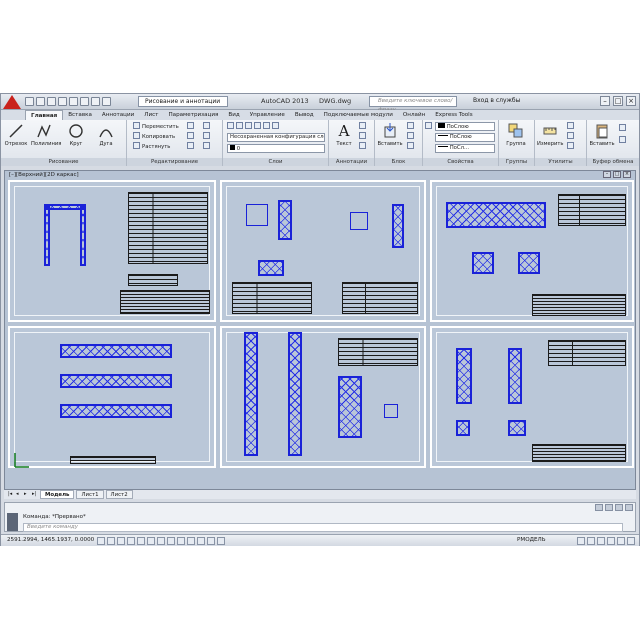 Image resolution: width=640 pixels, height=640 pixels. I want to click on close-icon: ×, so click(631, 101).